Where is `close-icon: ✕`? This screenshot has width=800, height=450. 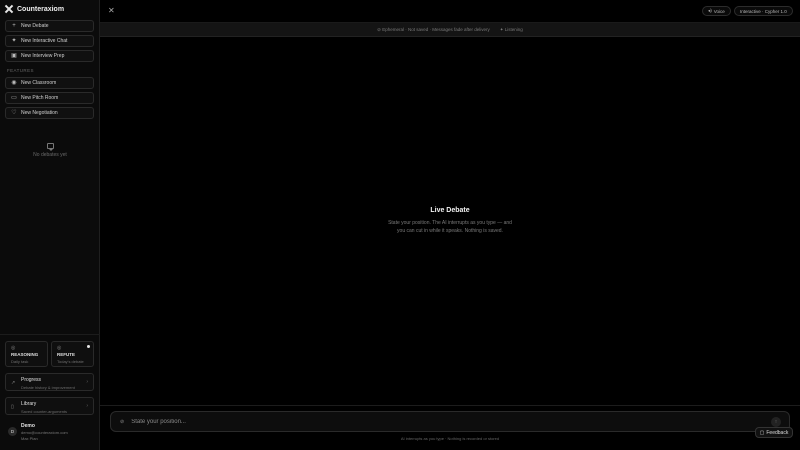
close-icon: ✕ is located at coordinates (111, 11).